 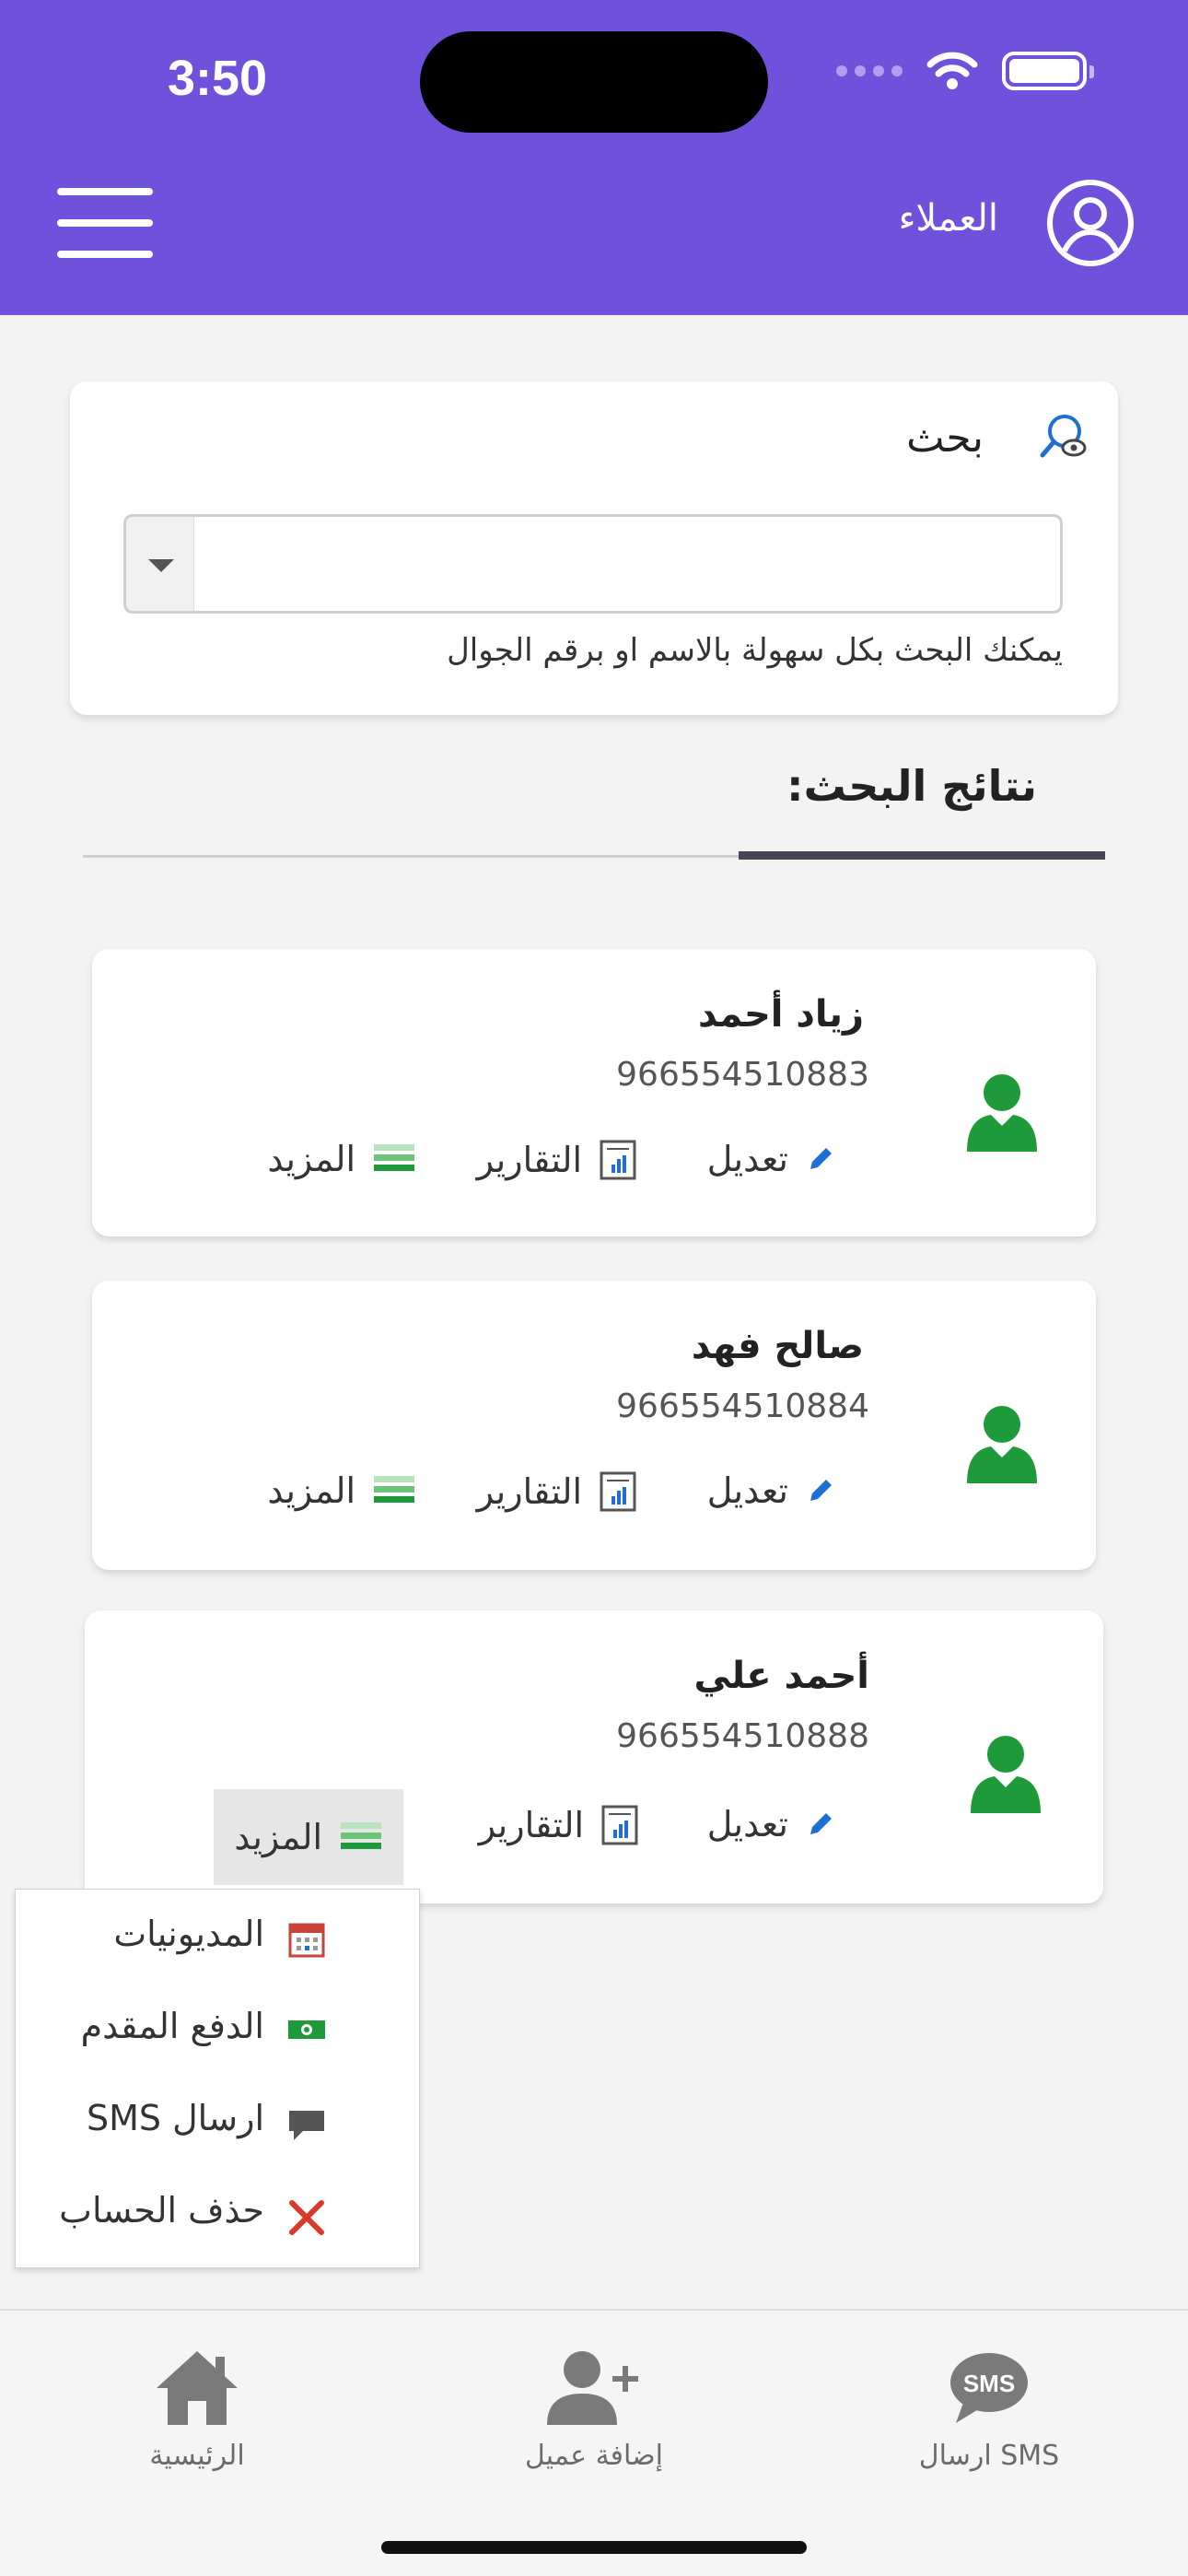 I want to click on menu-item-debts: المديونيات, so click(x=218, y=1936).